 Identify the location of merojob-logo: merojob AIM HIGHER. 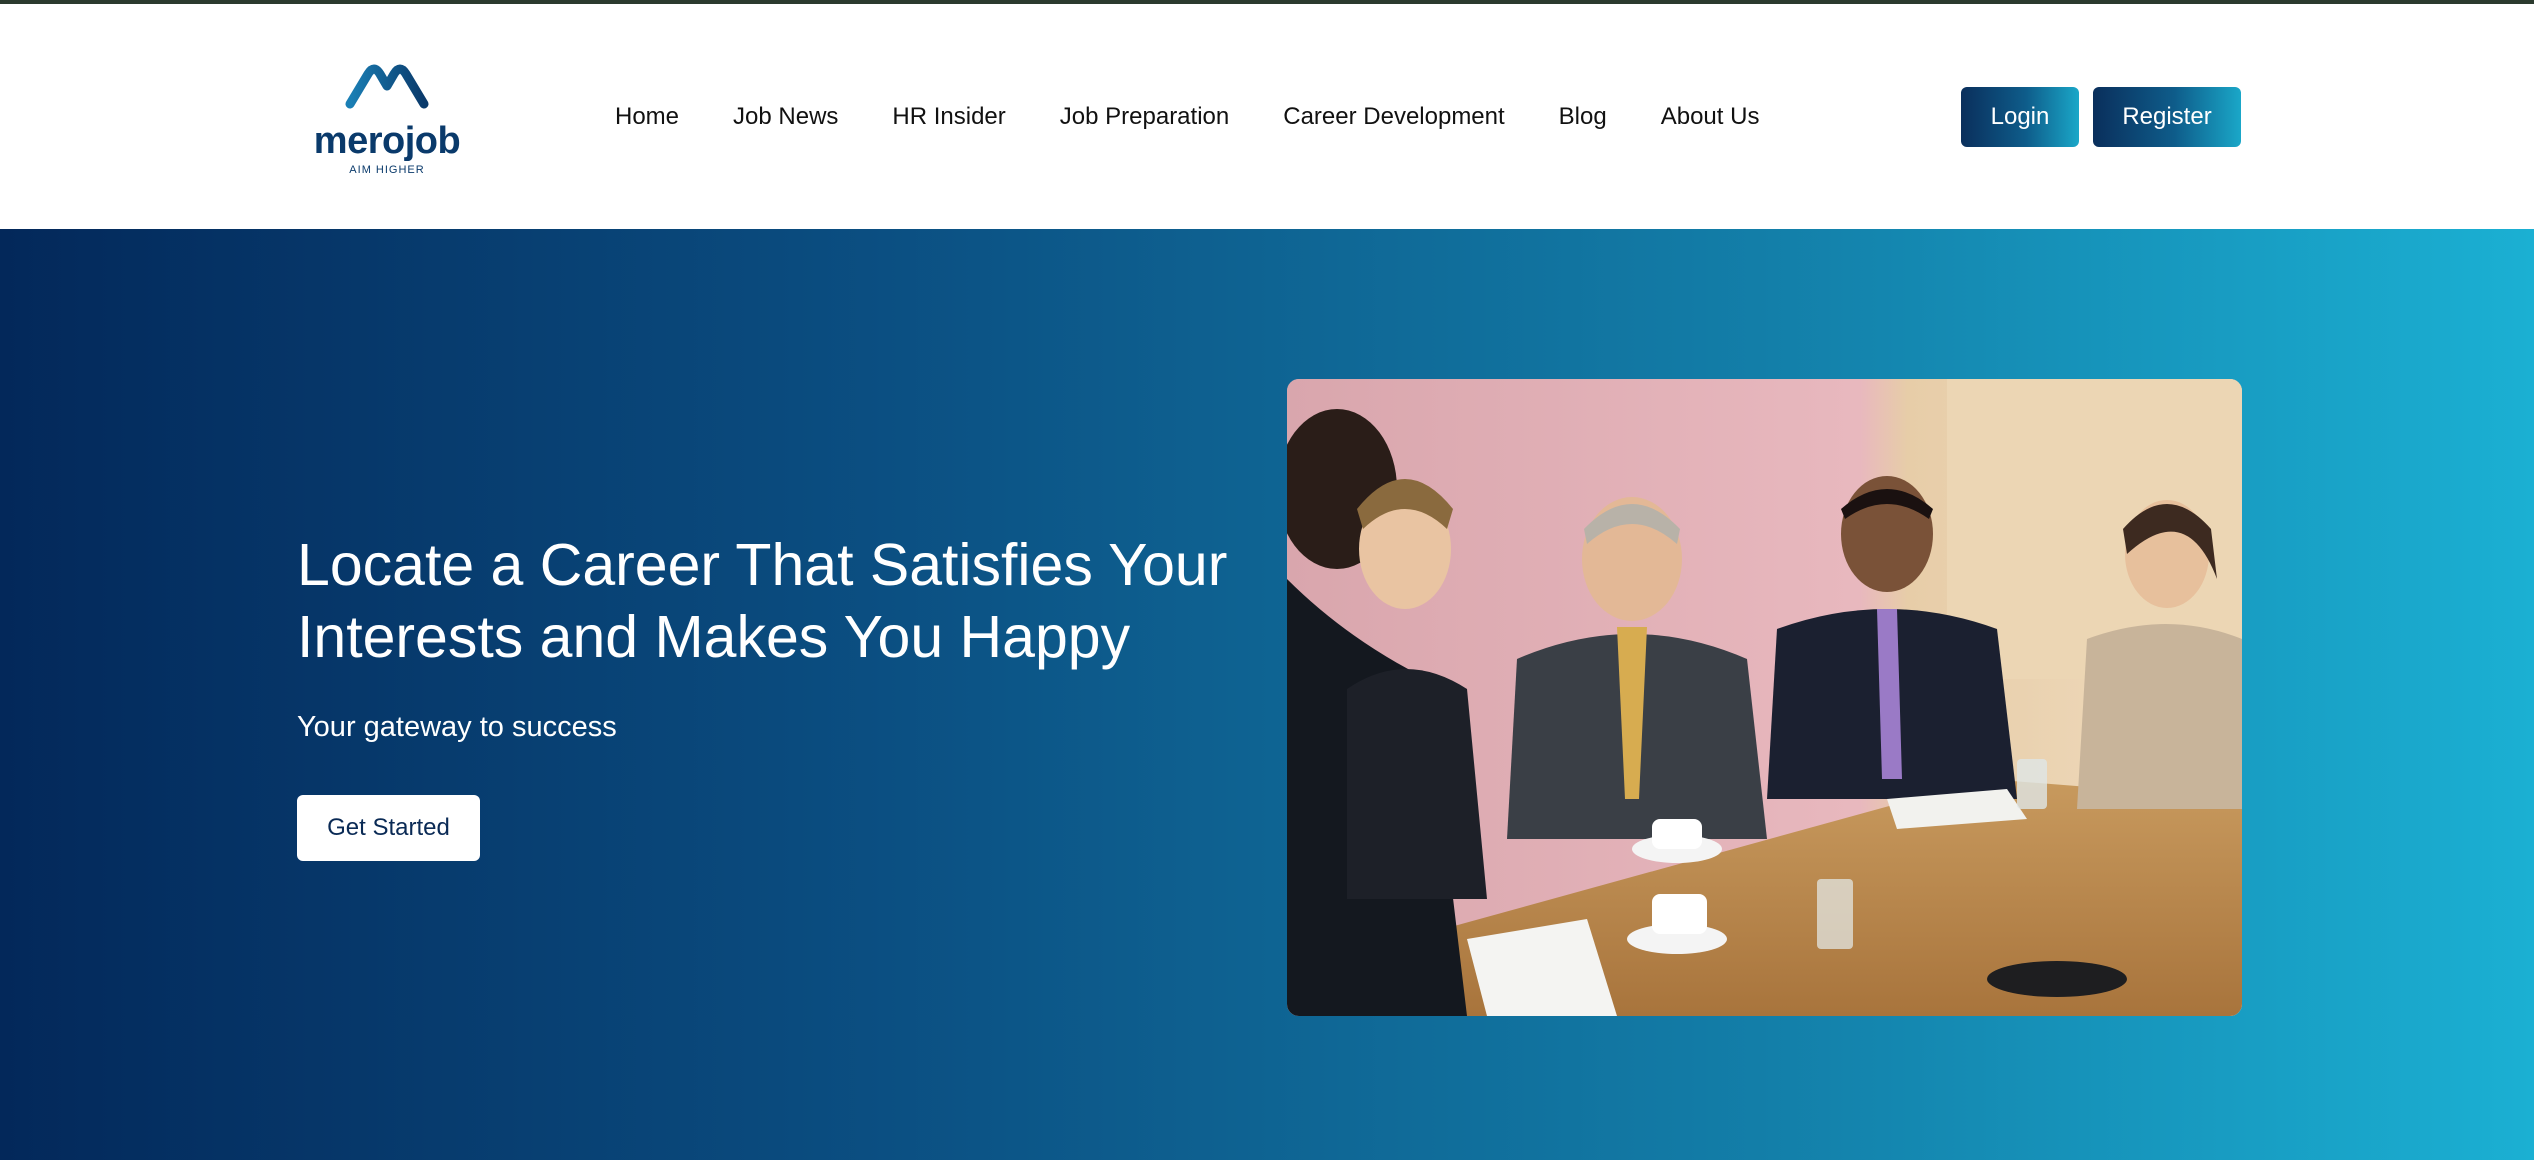
(387, 120).